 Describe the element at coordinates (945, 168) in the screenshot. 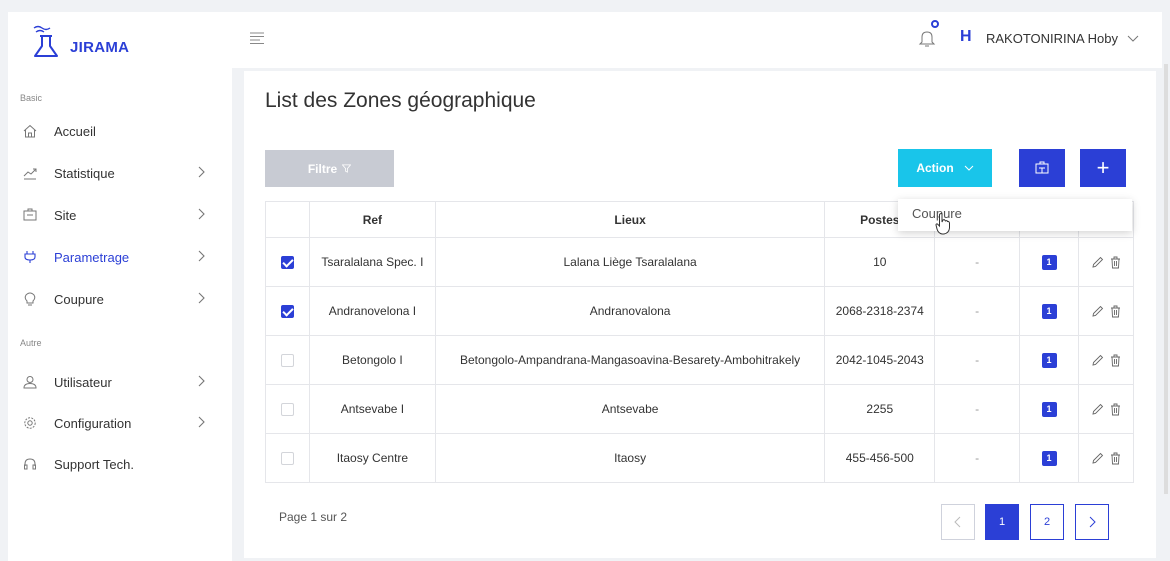

I see `action-button: Action` at that location.